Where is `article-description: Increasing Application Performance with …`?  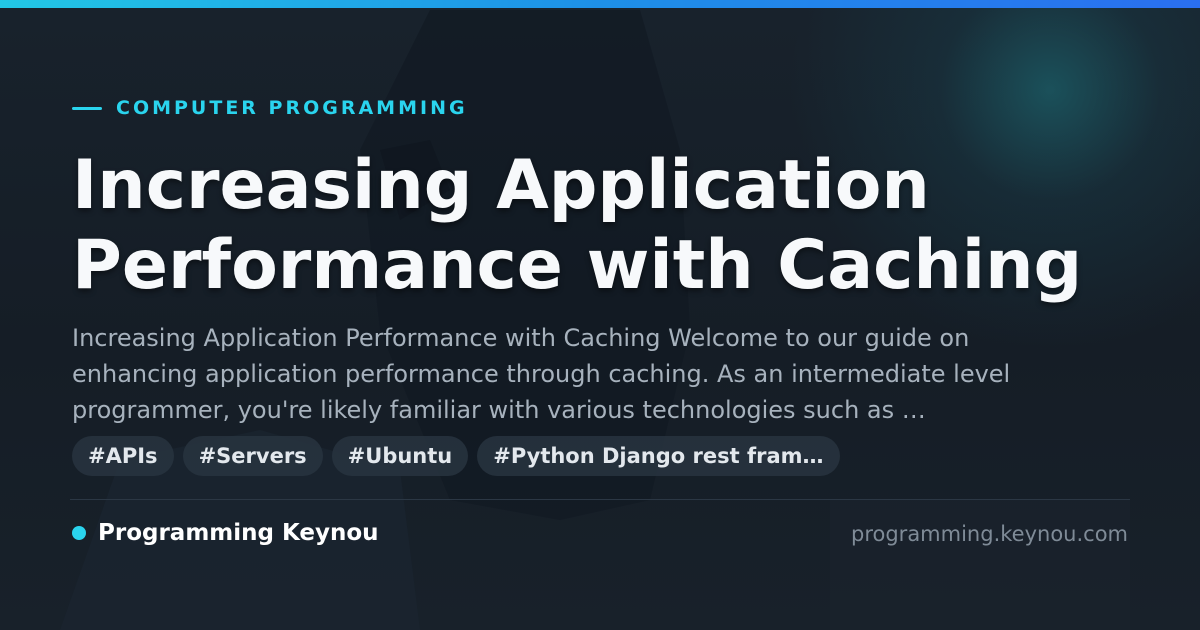 article-description: Increasing Application Performance with … is located at coordinates (541, 374).